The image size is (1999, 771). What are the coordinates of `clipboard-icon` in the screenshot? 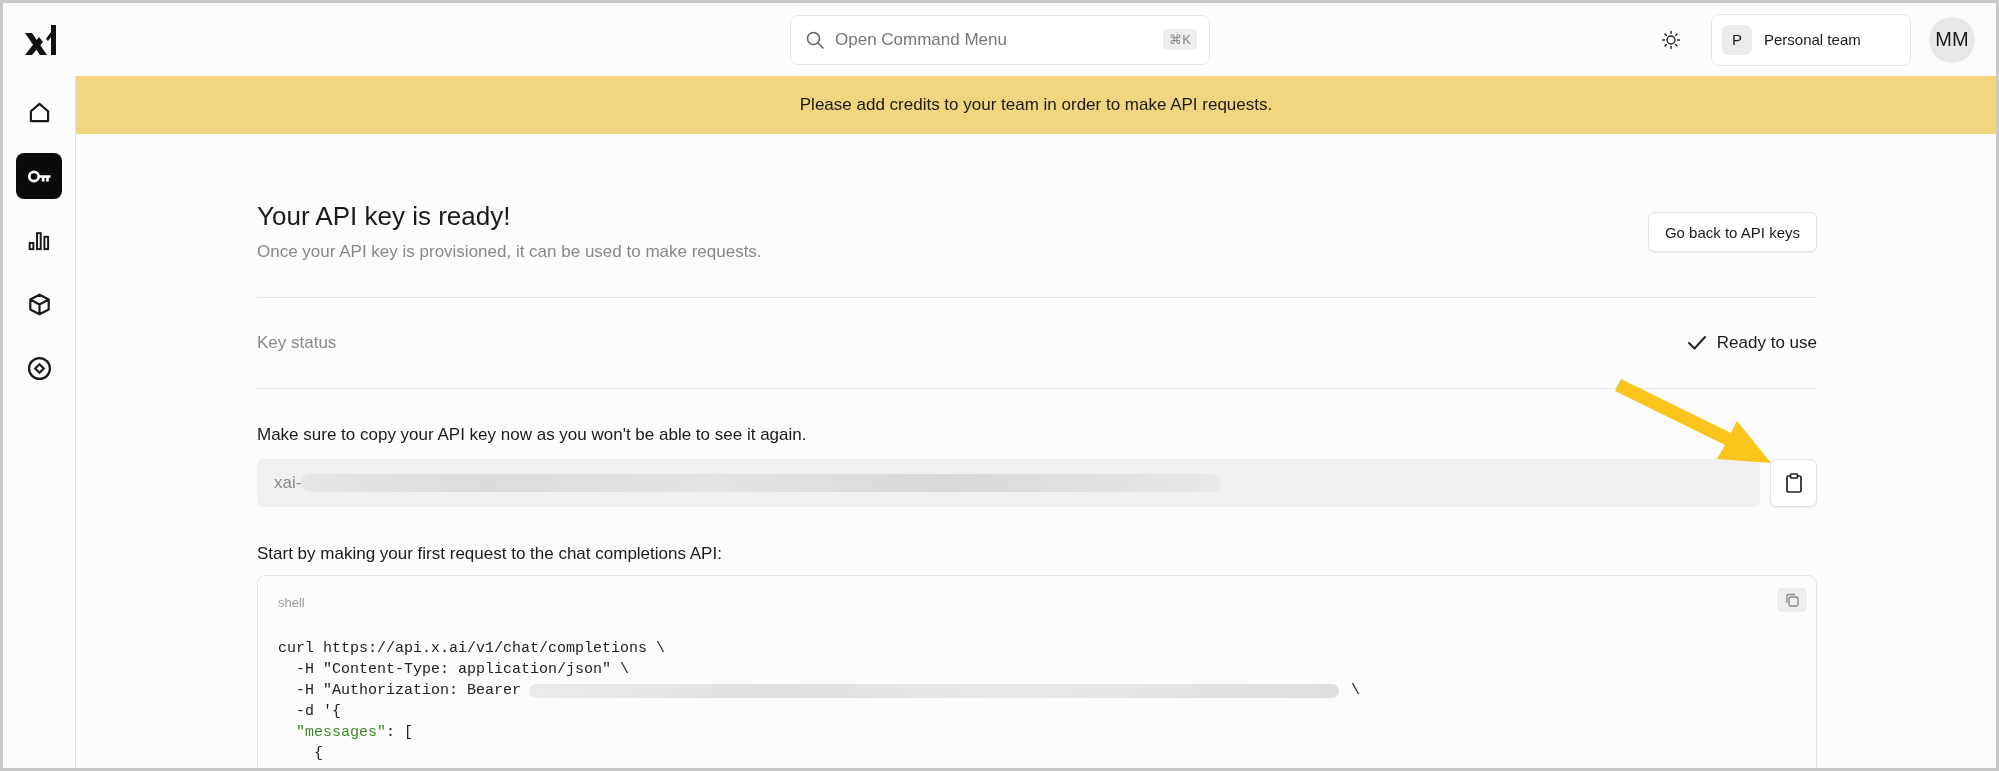 It's located at (1793, 483).